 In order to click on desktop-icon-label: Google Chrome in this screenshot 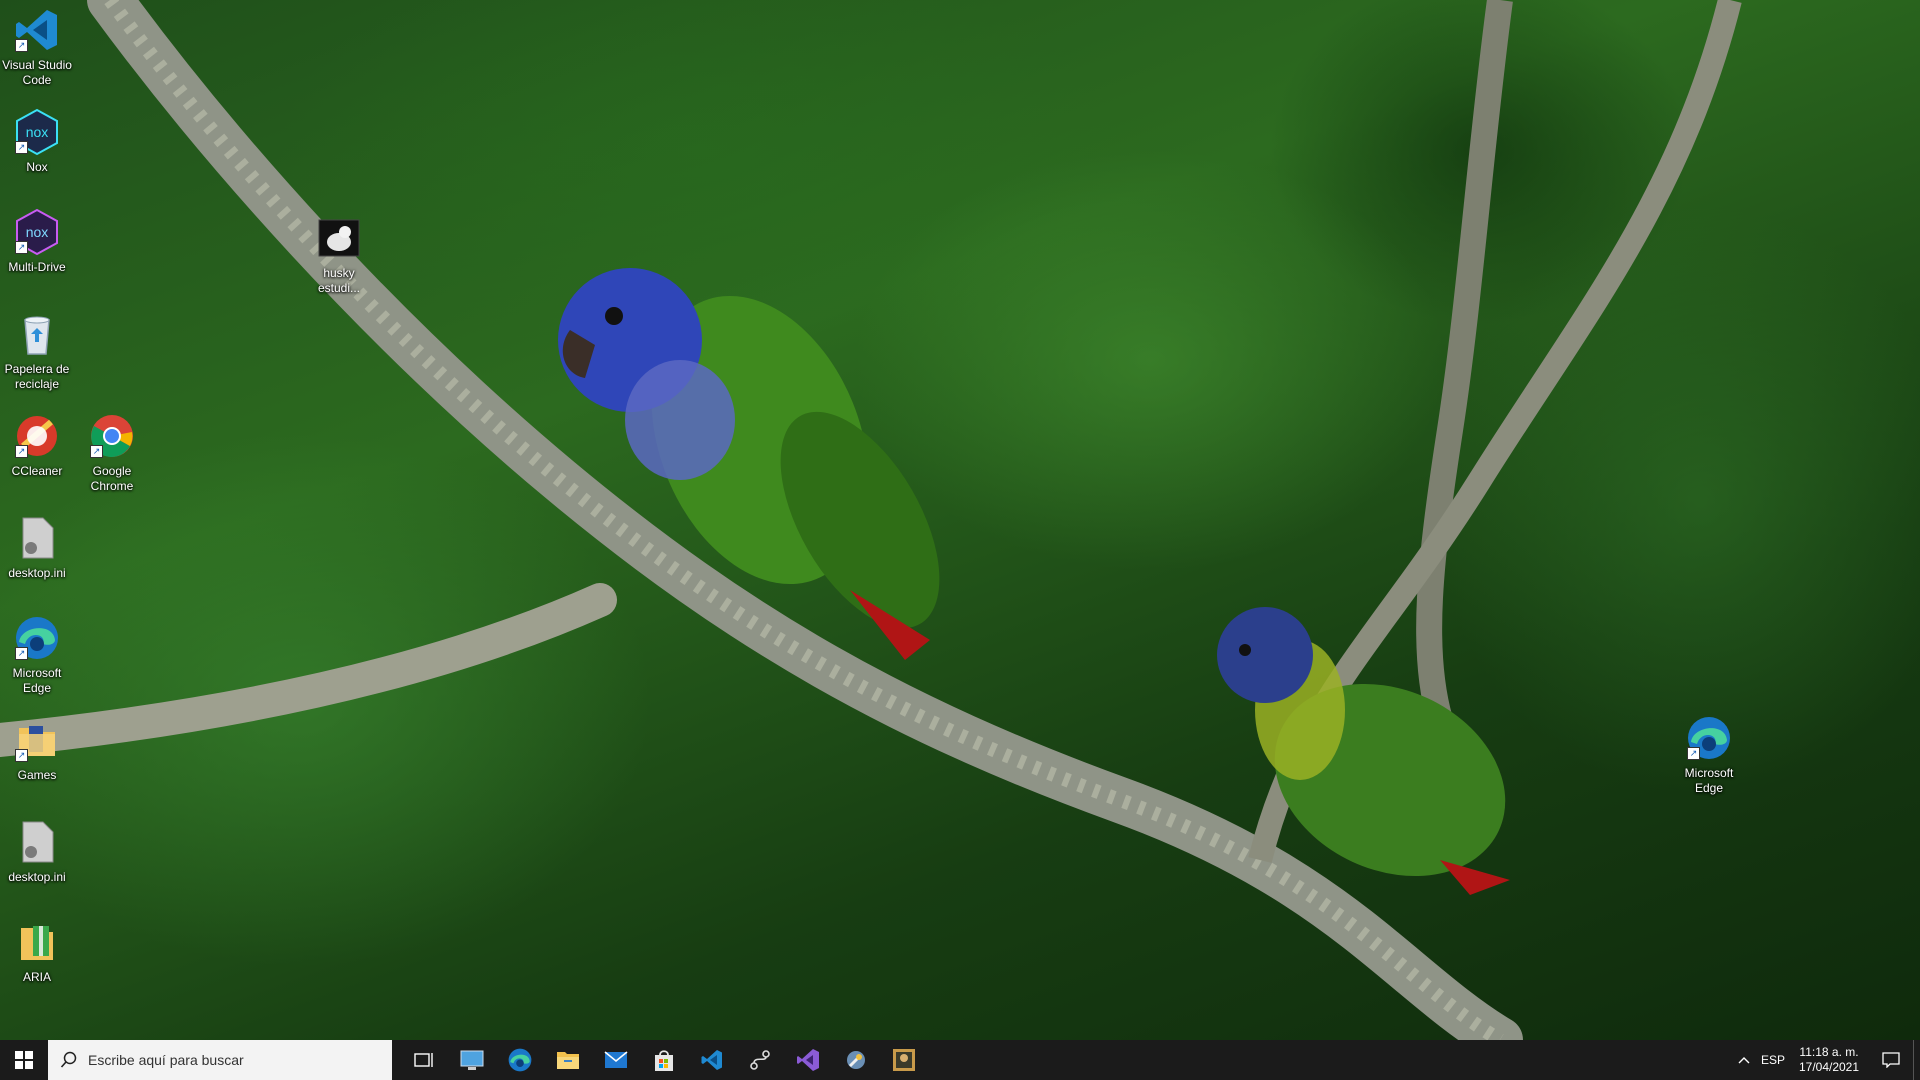, I will do `click(112, 478)`.